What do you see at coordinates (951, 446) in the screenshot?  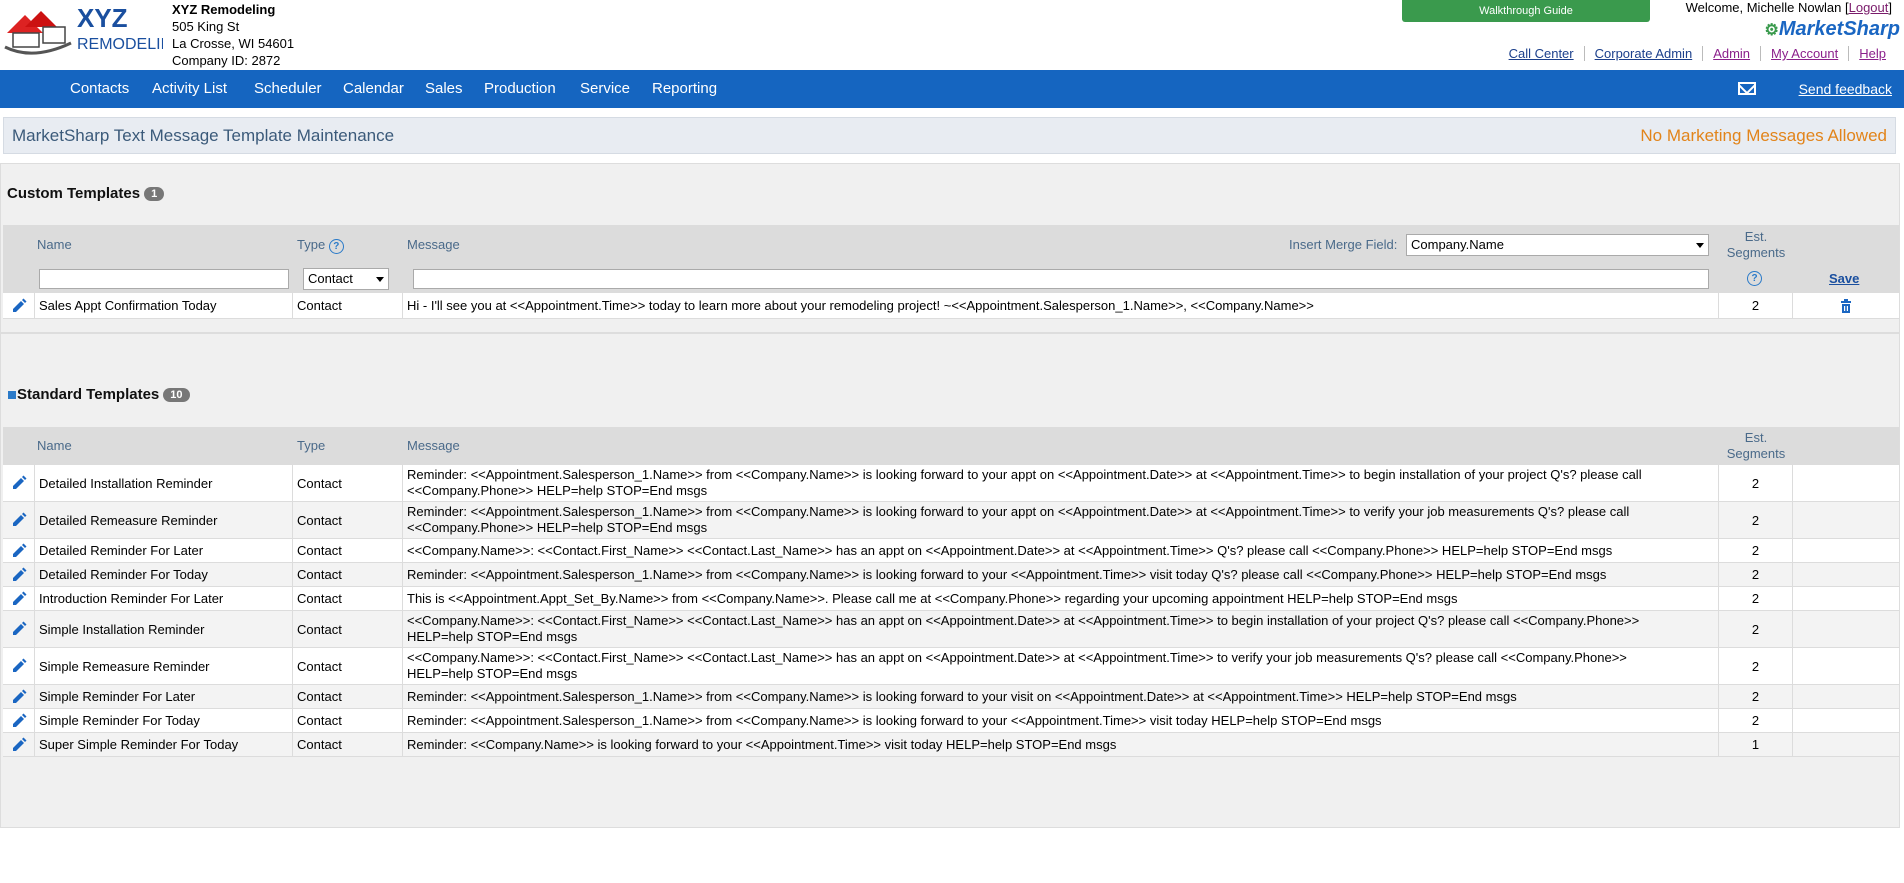 I see `standard-header-row: Name Type Message Est. Segments` at bounding box center [951, 446].